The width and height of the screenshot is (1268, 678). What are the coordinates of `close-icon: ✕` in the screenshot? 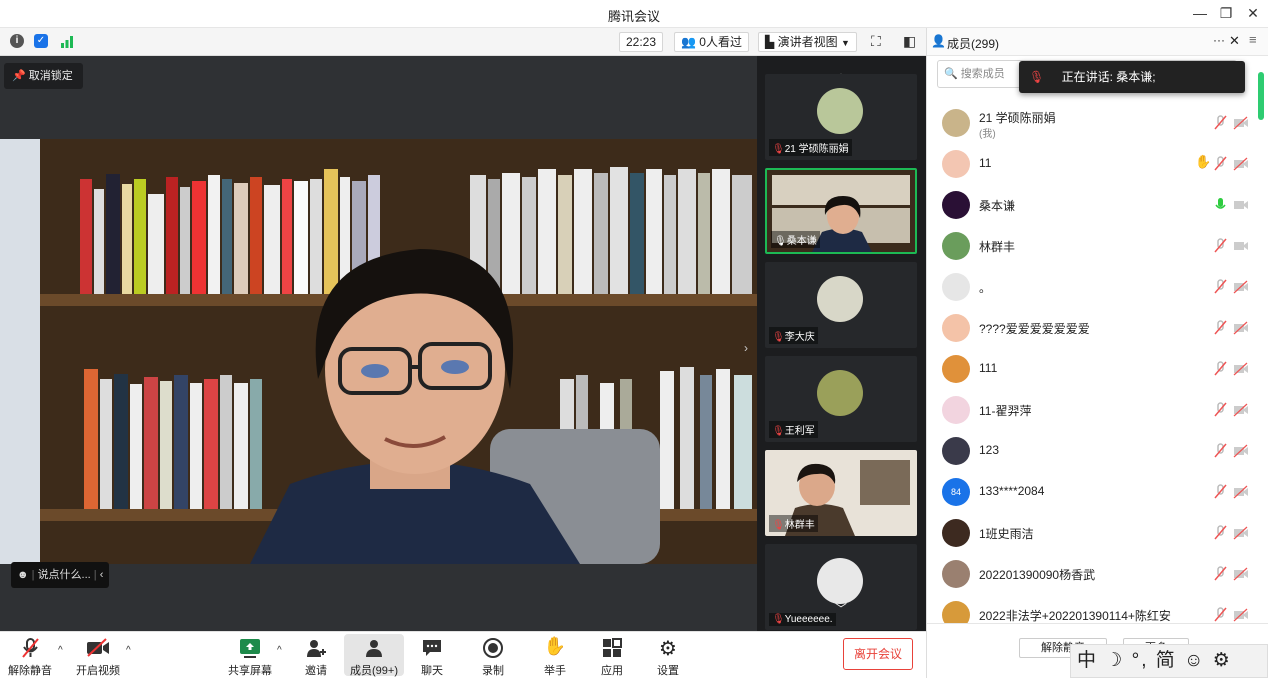 It's located at (1253, 13).